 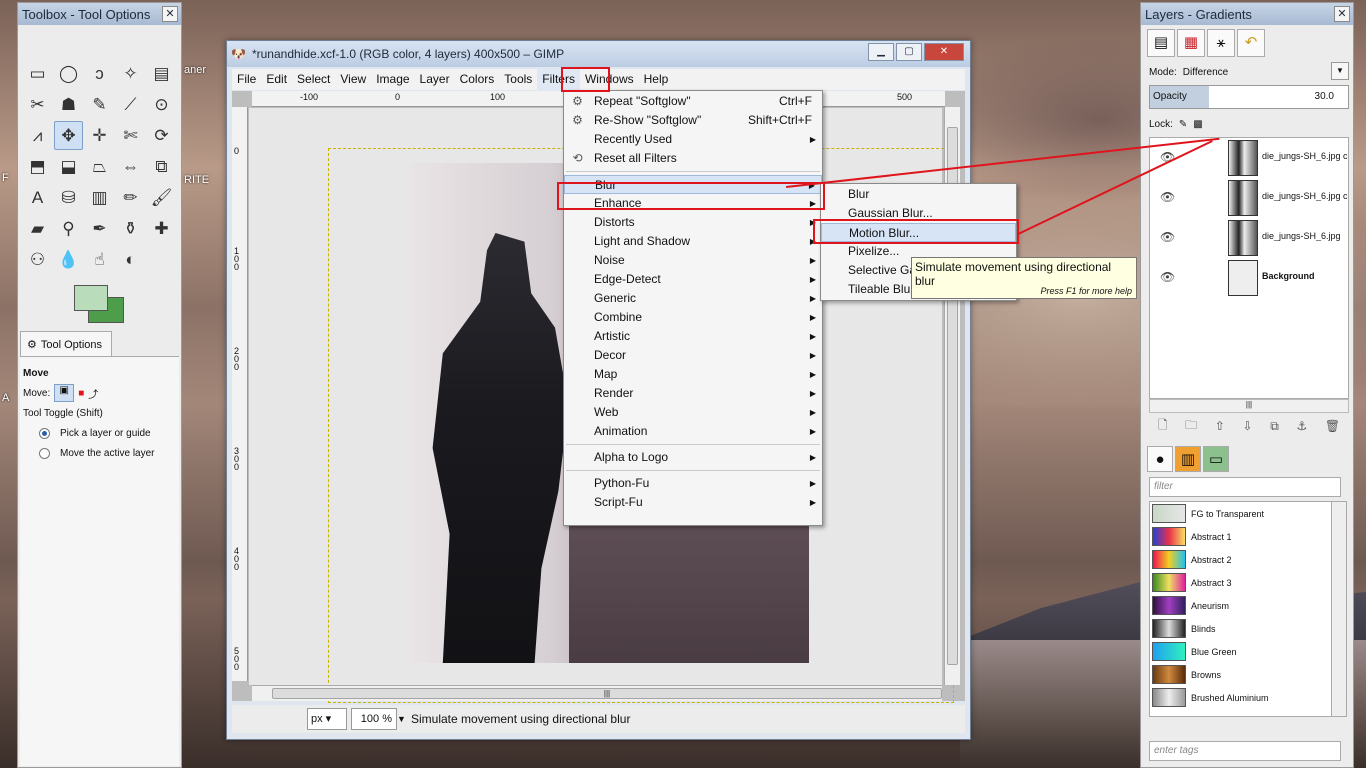 I want to click on menu-item-artistic: Artistic ▶, so click(x=693, y=336).